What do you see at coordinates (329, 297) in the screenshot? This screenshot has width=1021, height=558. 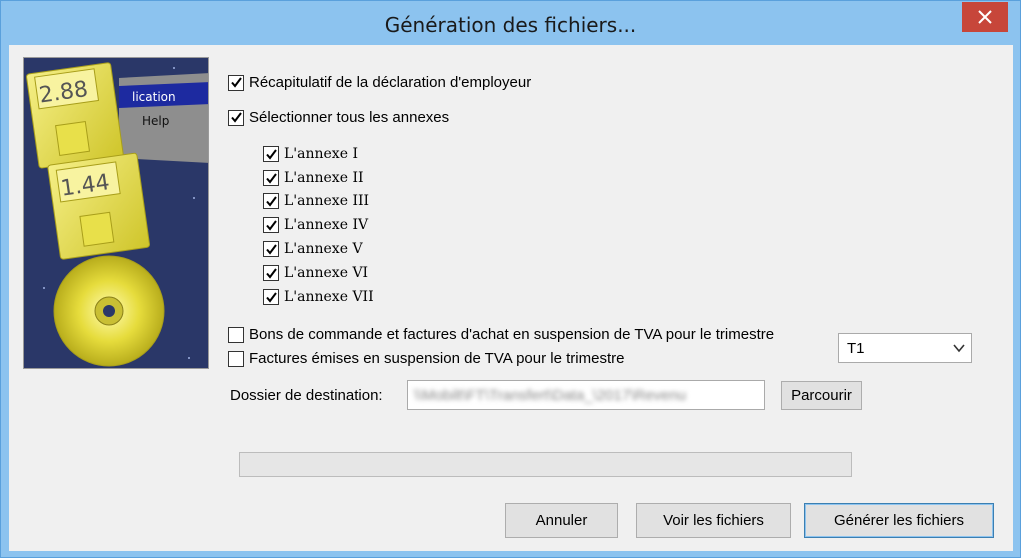 I see `annexe-label: L'annexe VII` at bounding box center [329, 297].